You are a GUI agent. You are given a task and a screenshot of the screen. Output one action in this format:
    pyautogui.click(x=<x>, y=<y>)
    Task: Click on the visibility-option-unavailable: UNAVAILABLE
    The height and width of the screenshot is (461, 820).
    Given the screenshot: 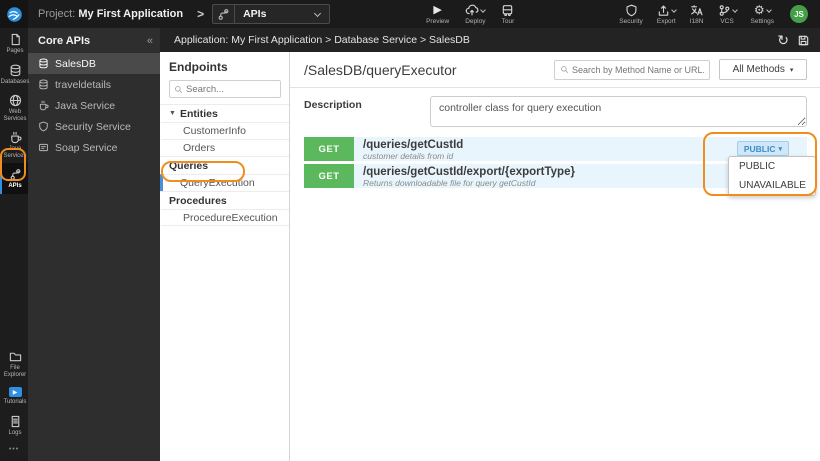 What is the action you would take?
    pyautogui.click(x=772, y=185)
    